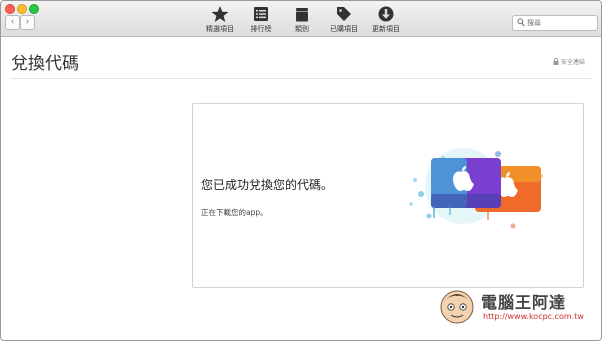 The width and height of the screenshot is (602, 341). Describe the element at coordinates (220, 14) in the screenshot. I see `star-icon` at that location.